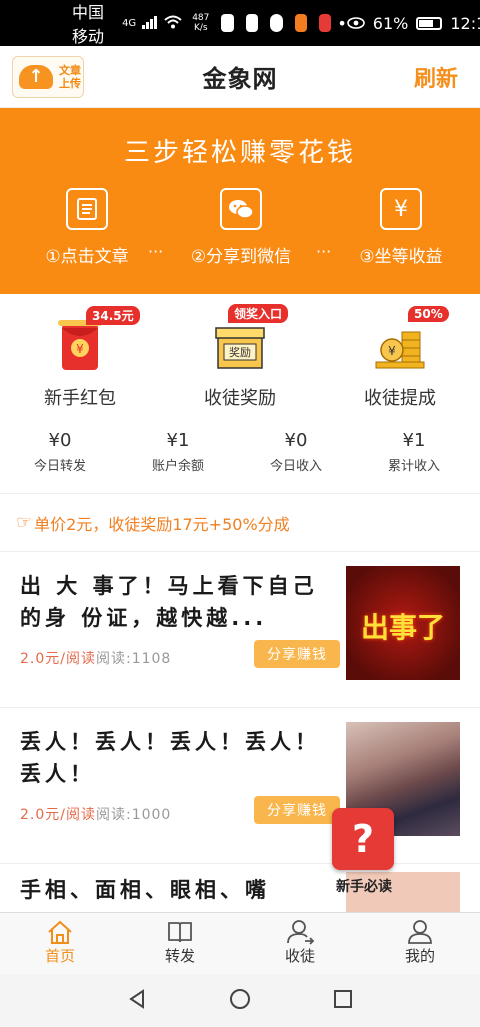 Image resolution: width=480 pixels, height=1027 pixels. I want to click on home-circle-icon, so click(240, 1001).